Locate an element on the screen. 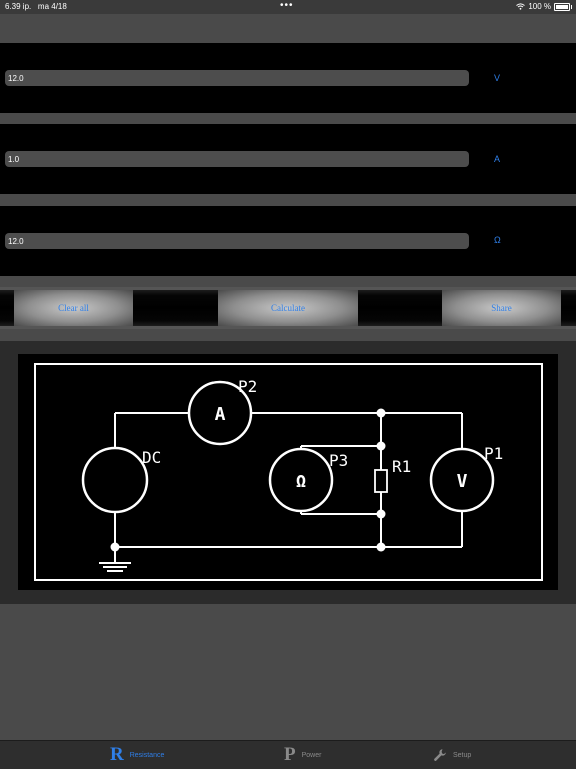 This screenshot has width=576, height=769. resistor-r1 is located at coordinates (381, 481).